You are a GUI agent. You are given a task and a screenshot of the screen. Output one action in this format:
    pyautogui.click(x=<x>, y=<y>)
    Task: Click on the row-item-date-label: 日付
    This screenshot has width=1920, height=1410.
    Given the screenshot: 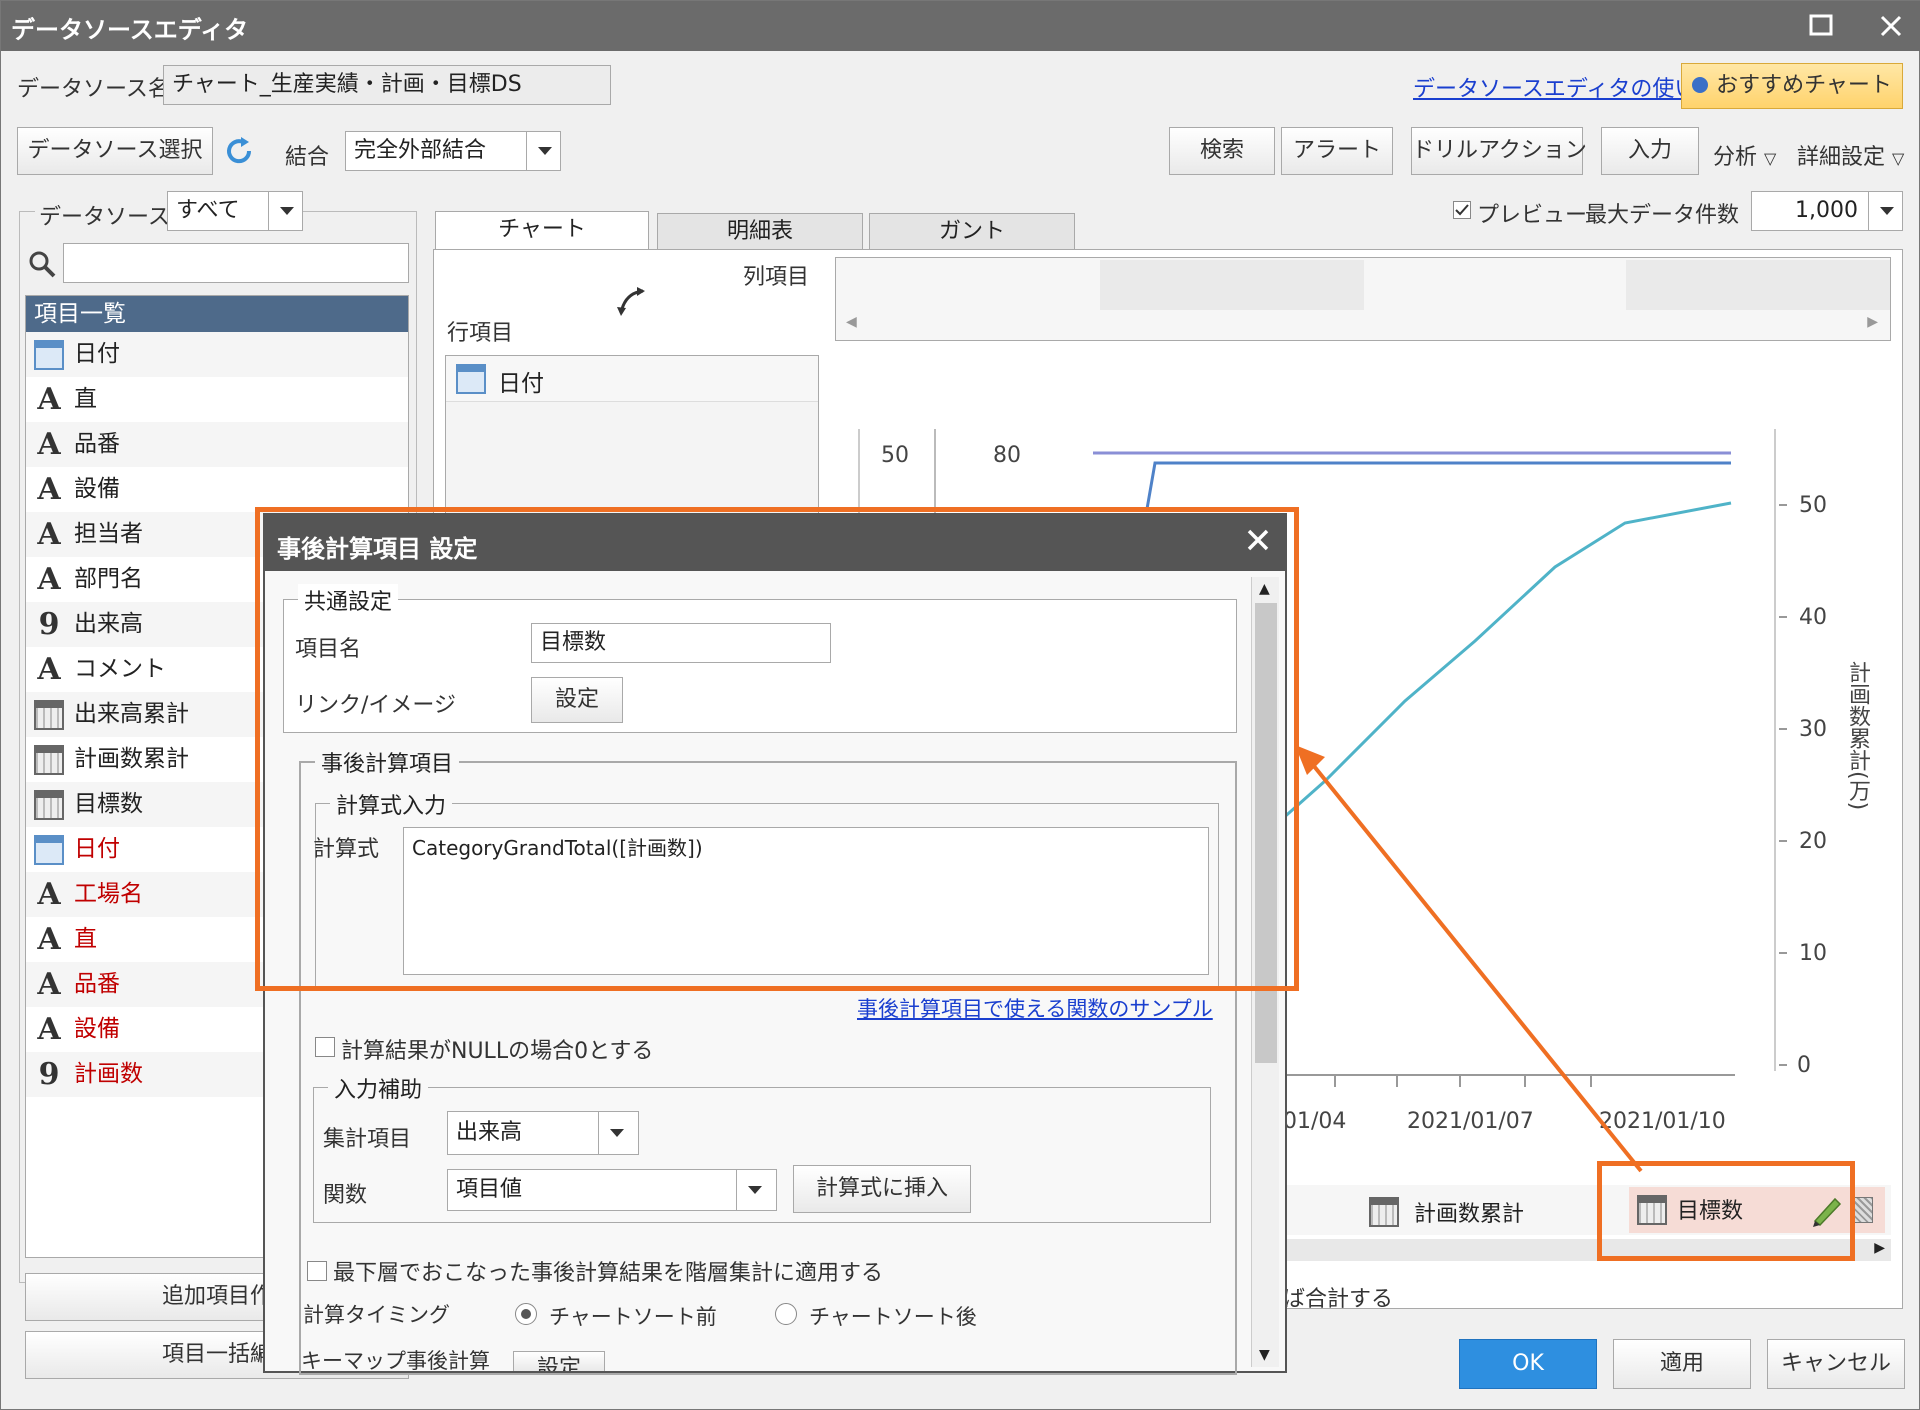 What is the action you would take?
    pyautogui.click(x=521, y=384)
    